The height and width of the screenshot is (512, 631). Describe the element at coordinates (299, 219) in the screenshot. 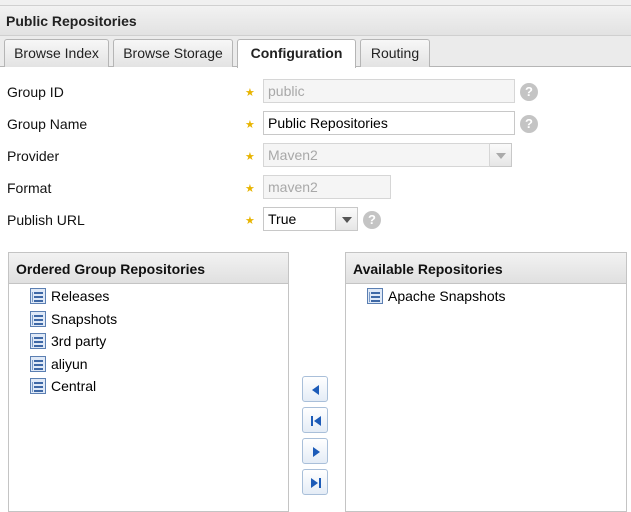

I see `publish-url-select` at that location.